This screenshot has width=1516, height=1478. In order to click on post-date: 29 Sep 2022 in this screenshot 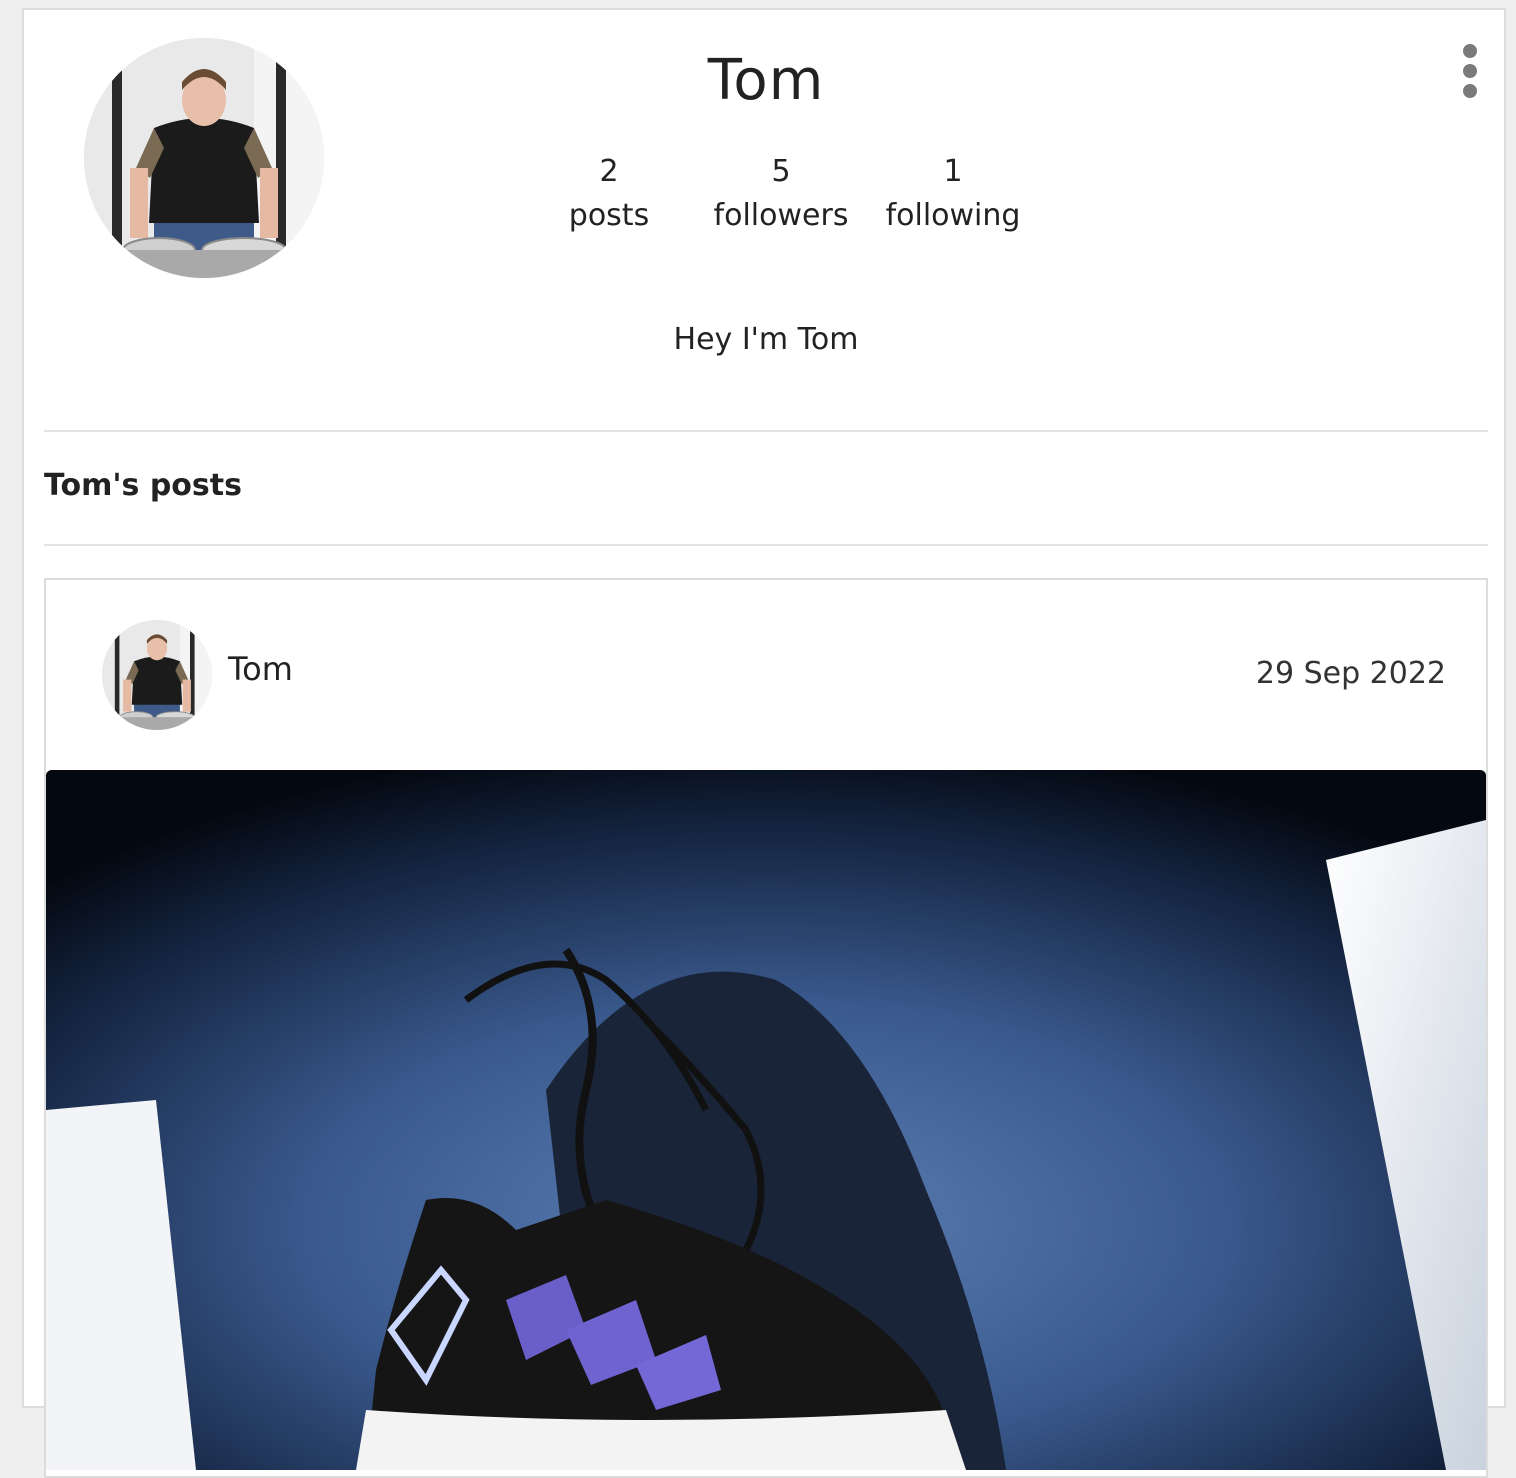, I will do `click(1350, 673)`.